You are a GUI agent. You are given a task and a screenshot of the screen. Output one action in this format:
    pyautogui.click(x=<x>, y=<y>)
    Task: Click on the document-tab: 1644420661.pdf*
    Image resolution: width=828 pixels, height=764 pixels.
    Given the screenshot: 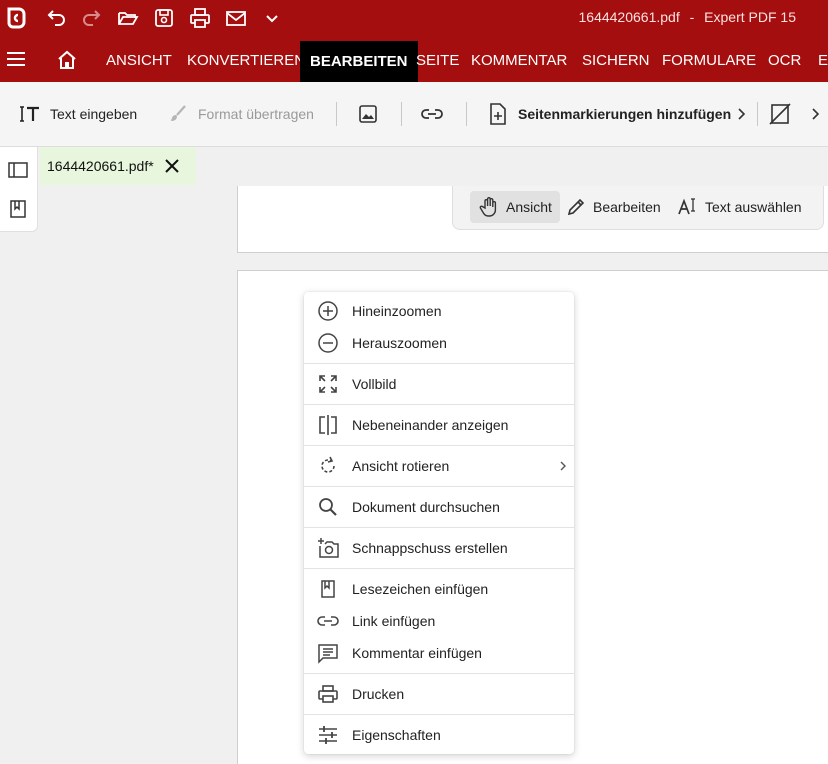 What is the action you would take?
    pyautogui.click(x=118, y=166)
    